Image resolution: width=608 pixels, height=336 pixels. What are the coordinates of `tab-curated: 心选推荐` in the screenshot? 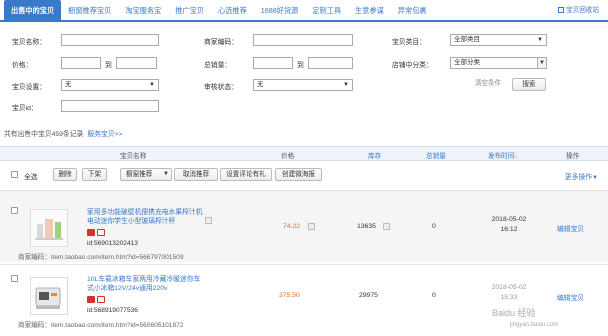 It's located at (232, 10).